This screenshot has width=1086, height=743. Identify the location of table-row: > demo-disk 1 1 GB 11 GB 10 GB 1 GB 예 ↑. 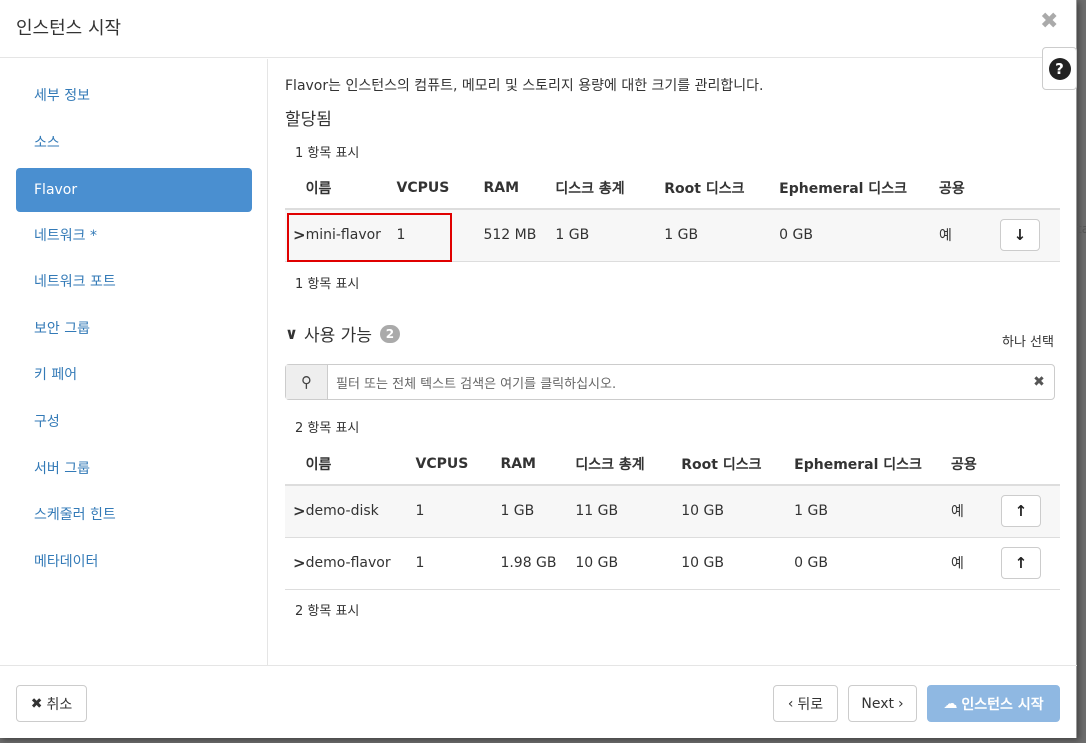
(672, 511).